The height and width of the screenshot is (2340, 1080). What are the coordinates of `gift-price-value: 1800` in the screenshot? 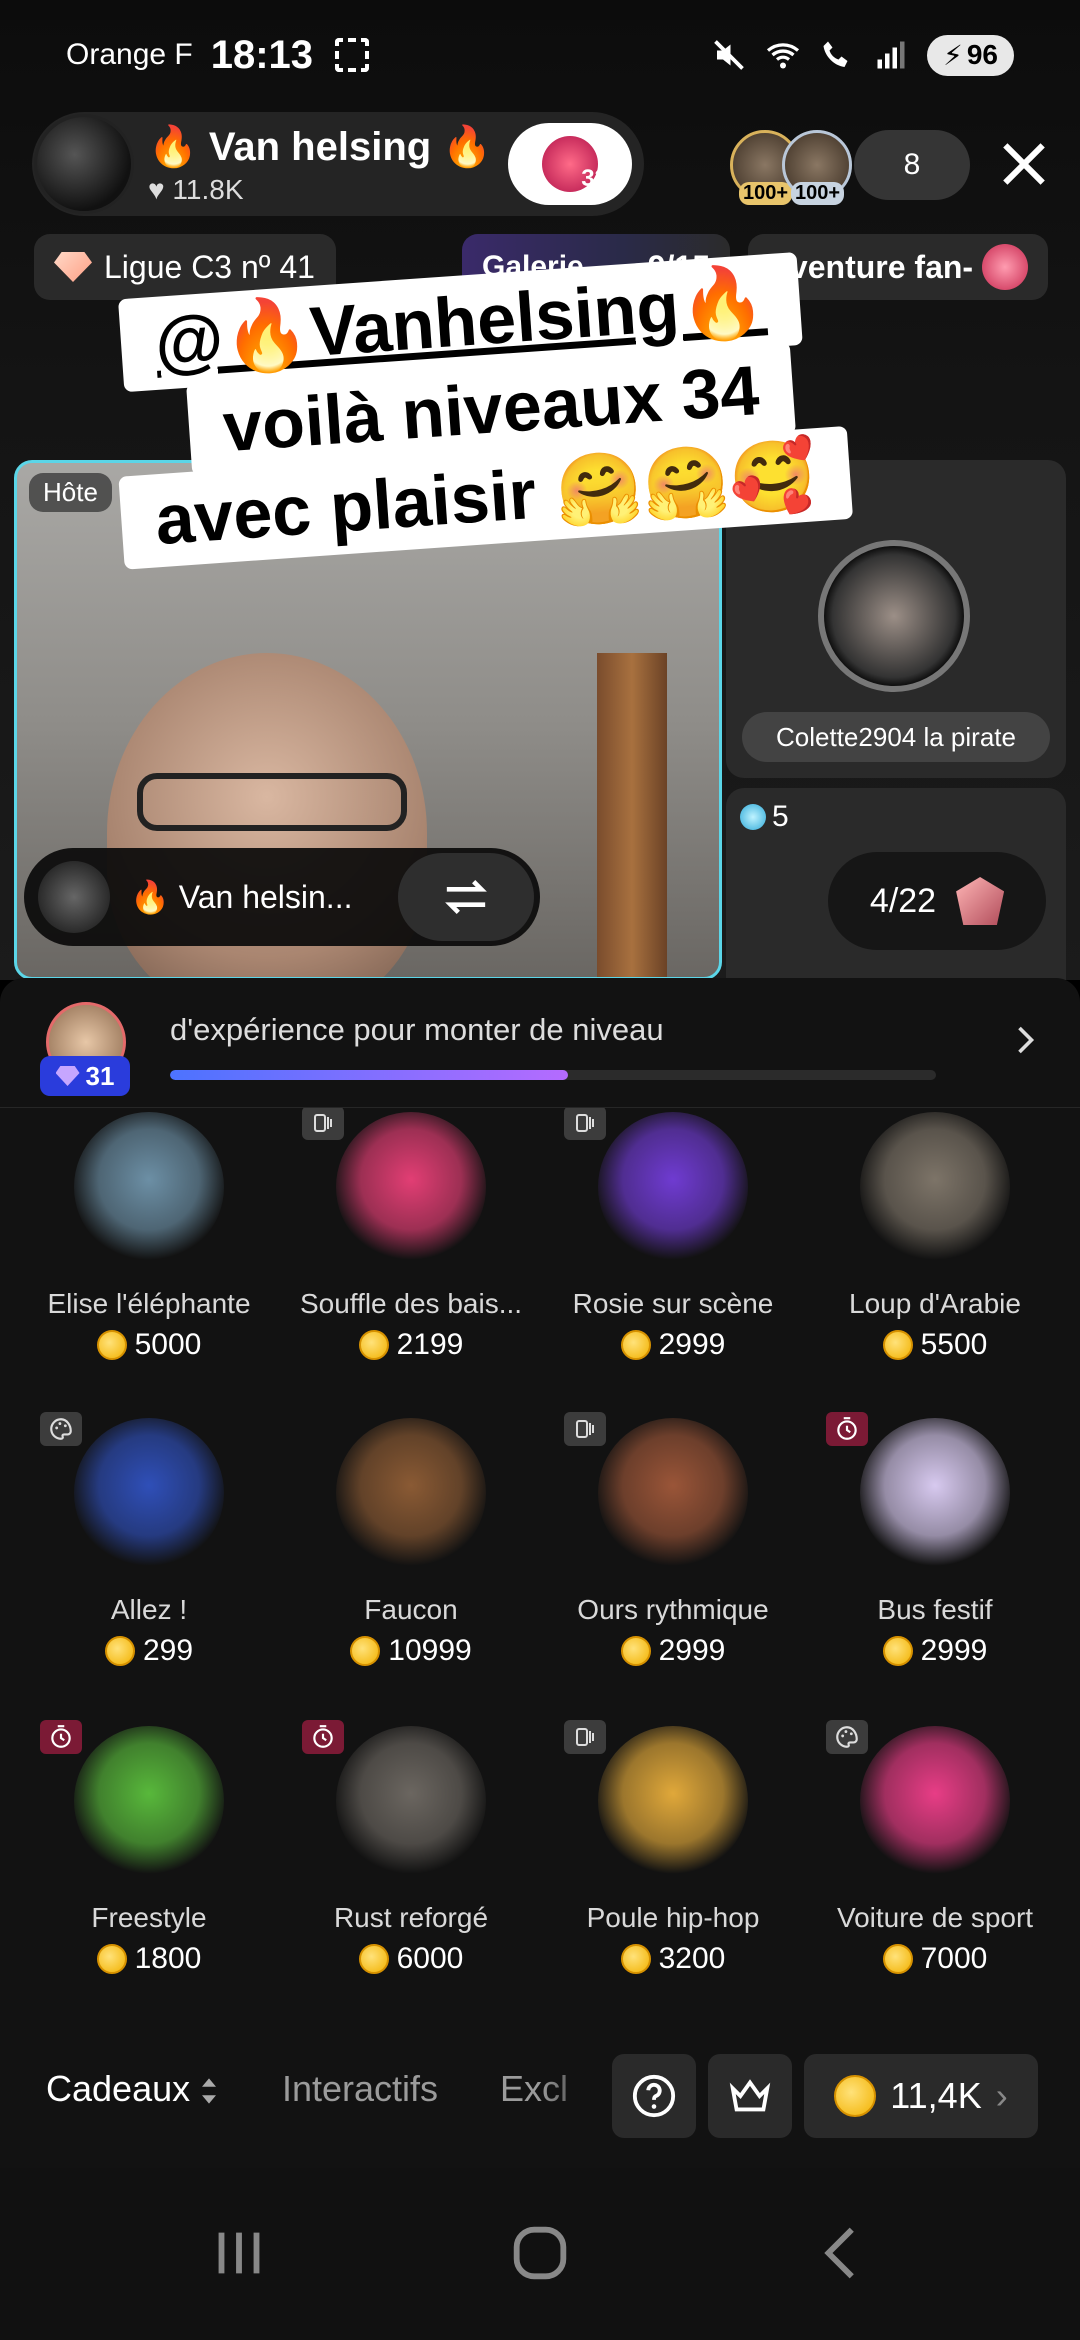 It's located at (168, 1958).